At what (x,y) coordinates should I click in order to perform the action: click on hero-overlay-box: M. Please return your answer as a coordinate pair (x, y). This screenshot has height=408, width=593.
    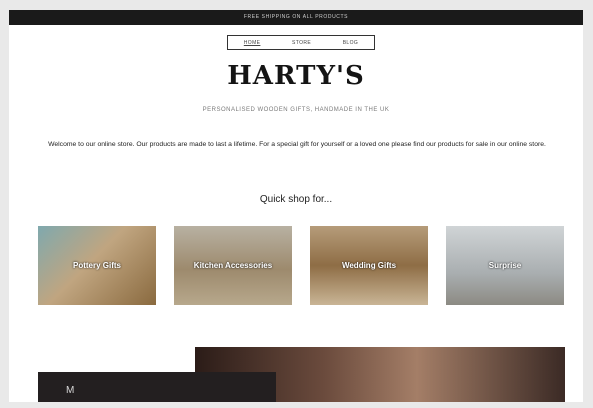
    Looking at the image, I should click on (157, 387).